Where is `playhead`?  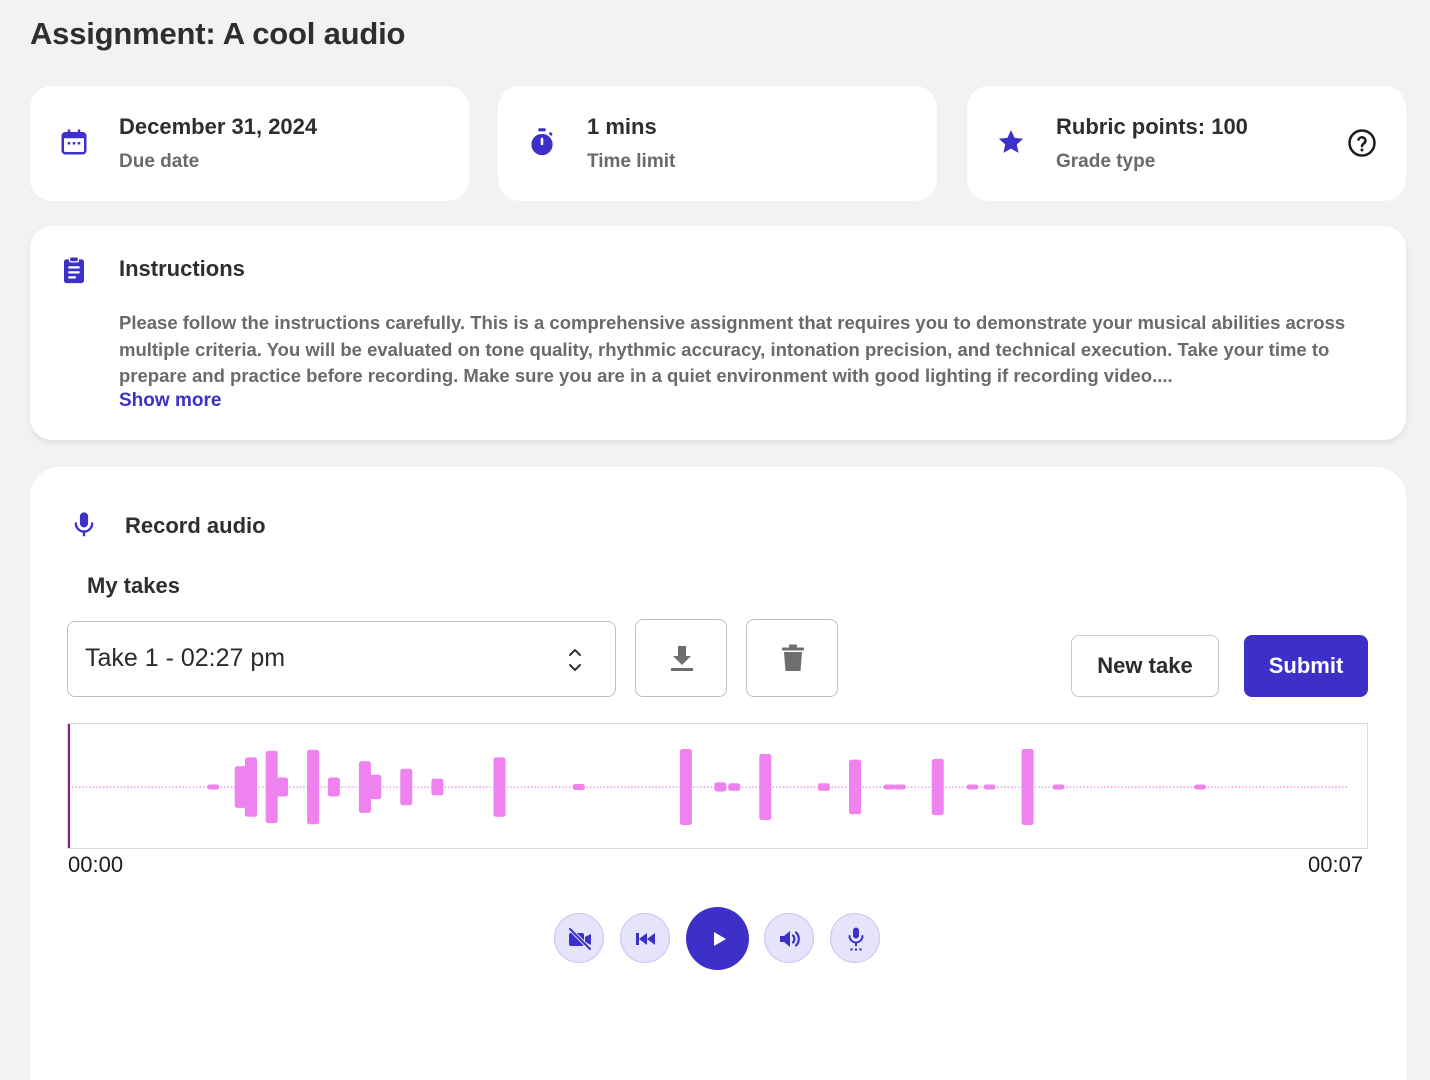
playhead is located at coordinates (69, 786).